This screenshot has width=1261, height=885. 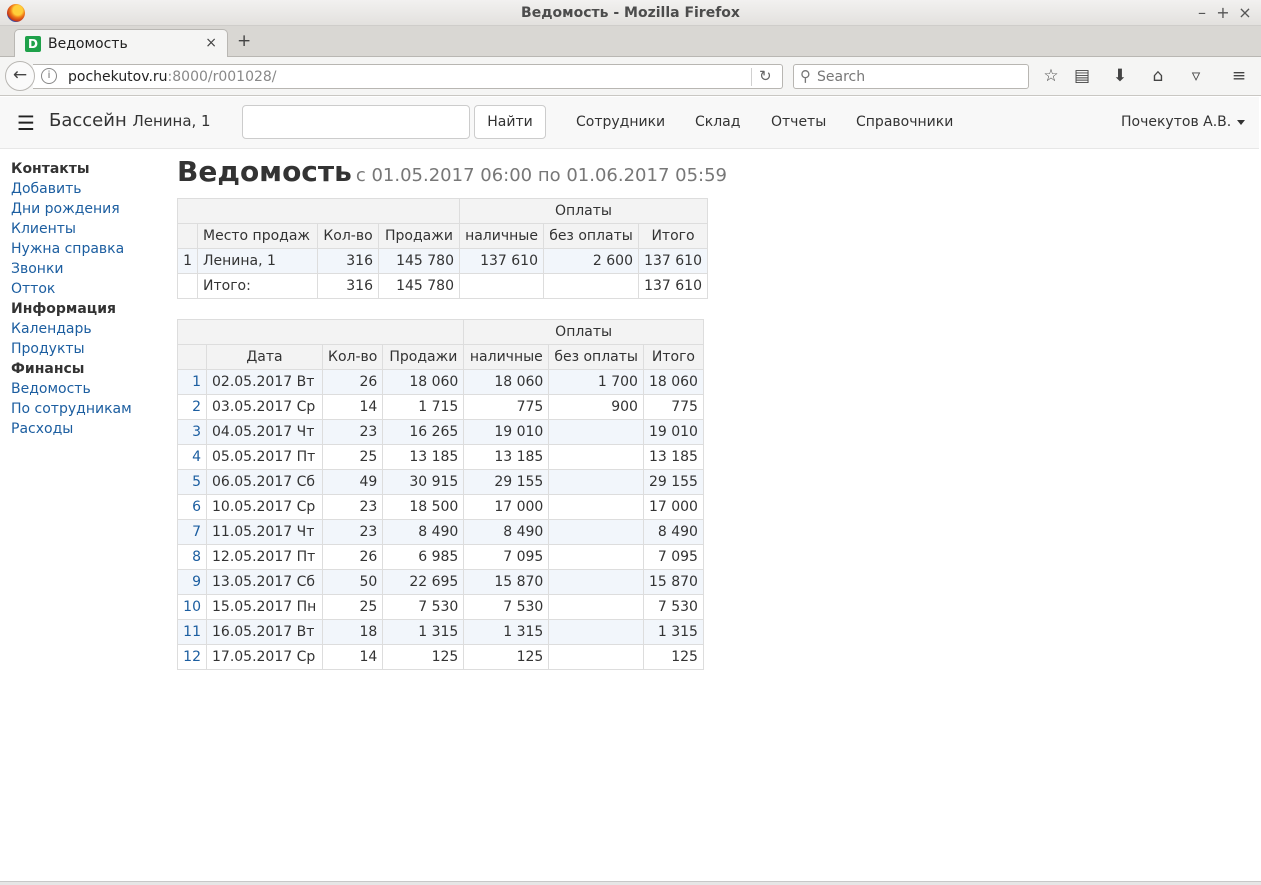 I want to click on new-tab-icon: +, so click(x=244, y=41).